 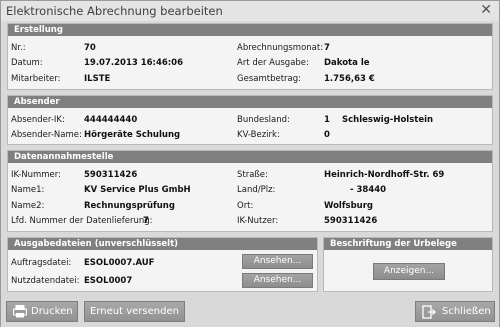 What do you see at coordinates (36, 79) in the screenshot?
I see `mitarbeiter-label: Mitarbeiter:` at bounding box center [36, 79].